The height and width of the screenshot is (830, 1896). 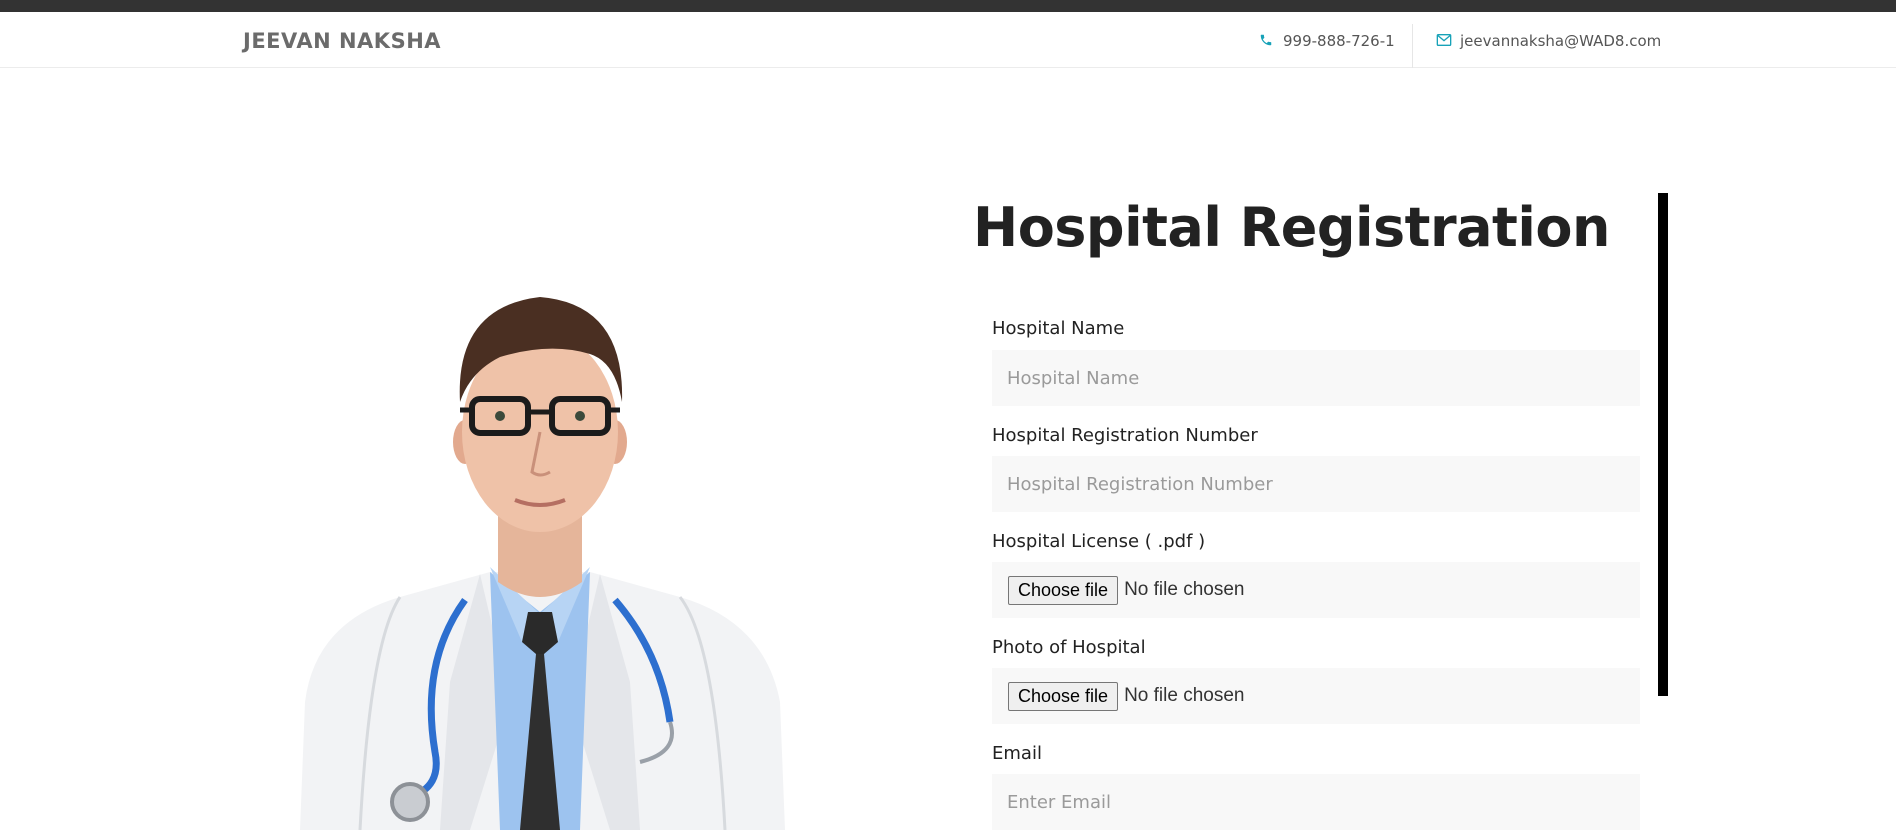 I want to click on envelope-icon, so click(x=1444, y=41).